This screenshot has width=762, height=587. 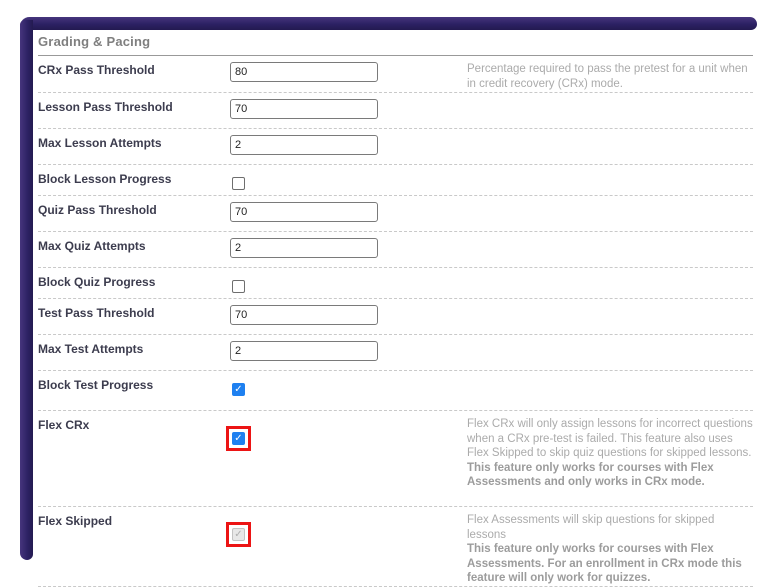 I want to click on setting-row-max_test_attempts: Max Test Attempts, so click(x=395, y=353).